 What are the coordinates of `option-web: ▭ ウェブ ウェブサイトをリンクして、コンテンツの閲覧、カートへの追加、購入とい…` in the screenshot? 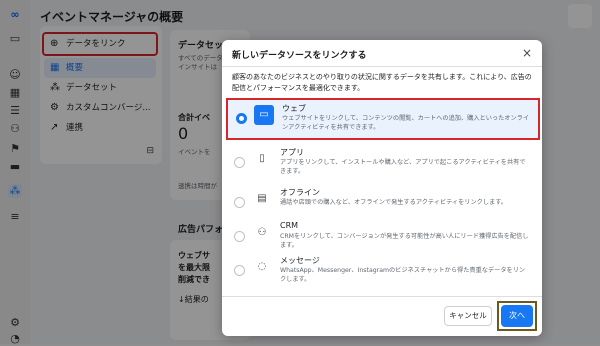 It's located at (383, 119).